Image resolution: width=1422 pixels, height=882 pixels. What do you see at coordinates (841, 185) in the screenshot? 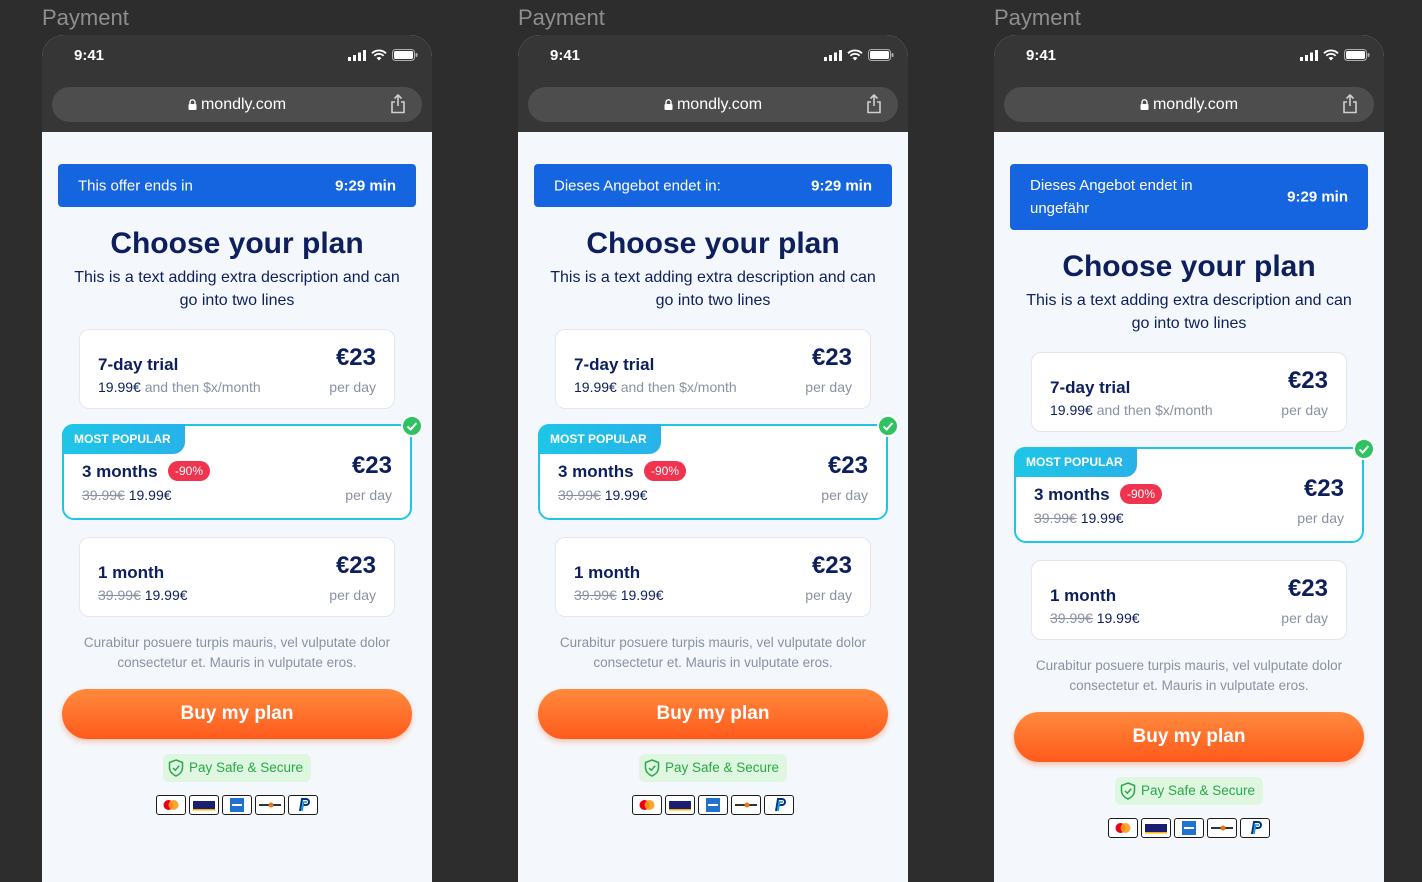
I see `offer-timer: 9:29 min` at bounding box center [841, 185].